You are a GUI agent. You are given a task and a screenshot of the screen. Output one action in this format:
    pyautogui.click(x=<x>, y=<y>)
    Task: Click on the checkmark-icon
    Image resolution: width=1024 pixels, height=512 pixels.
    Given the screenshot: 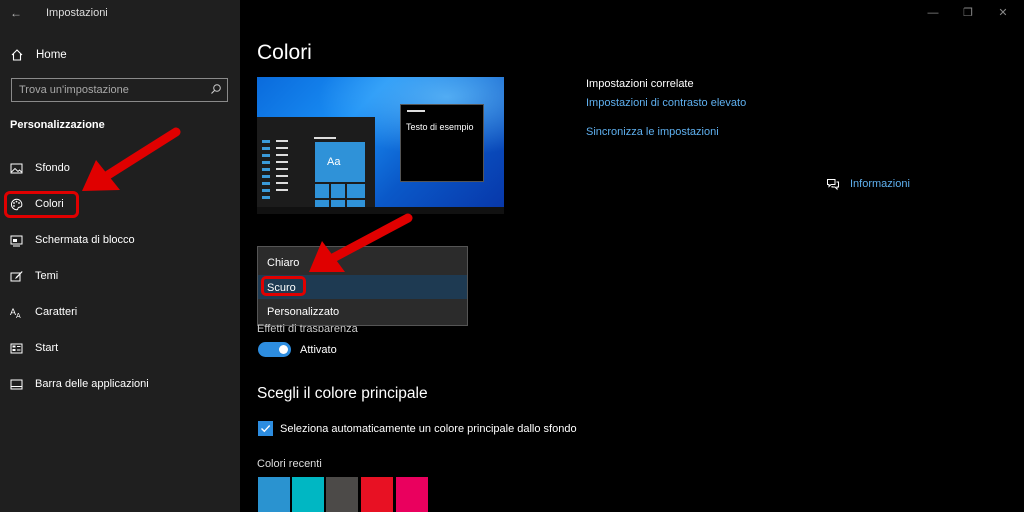 What is the action you would take?
    pyautogui.click(x=266, y=429)
    